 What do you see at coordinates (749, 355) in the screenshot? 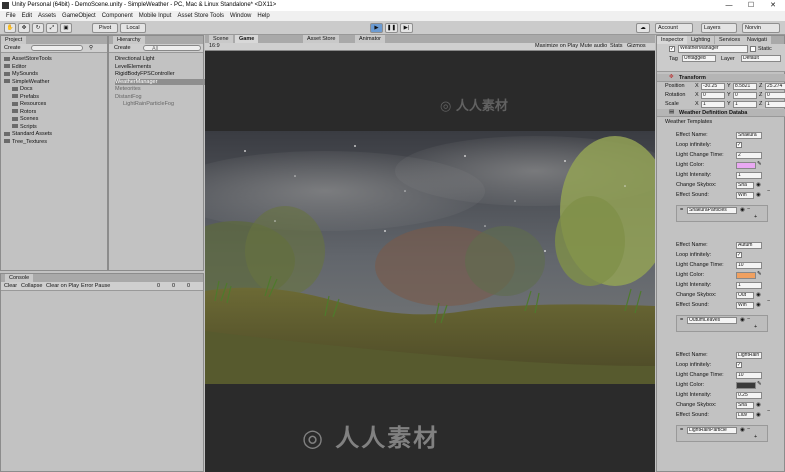
I see `effect-name-field: LightRain` at bounding box center [749, 355].